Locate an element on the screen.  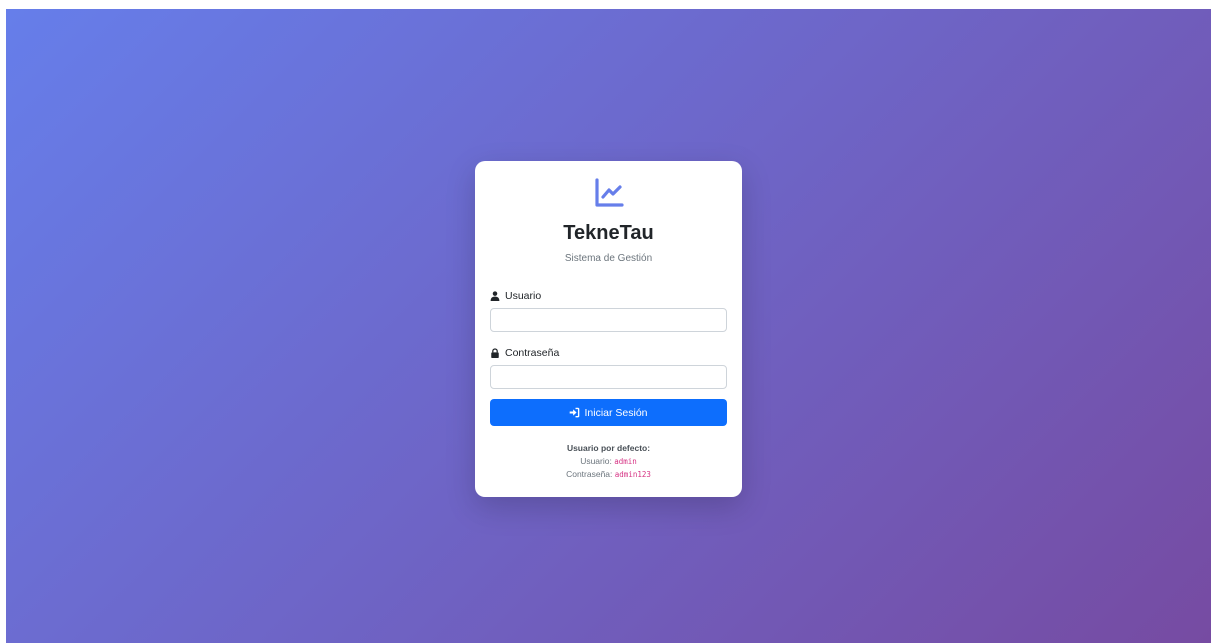
default-password-label: Contraseña: is located at coordinates (589, 474).